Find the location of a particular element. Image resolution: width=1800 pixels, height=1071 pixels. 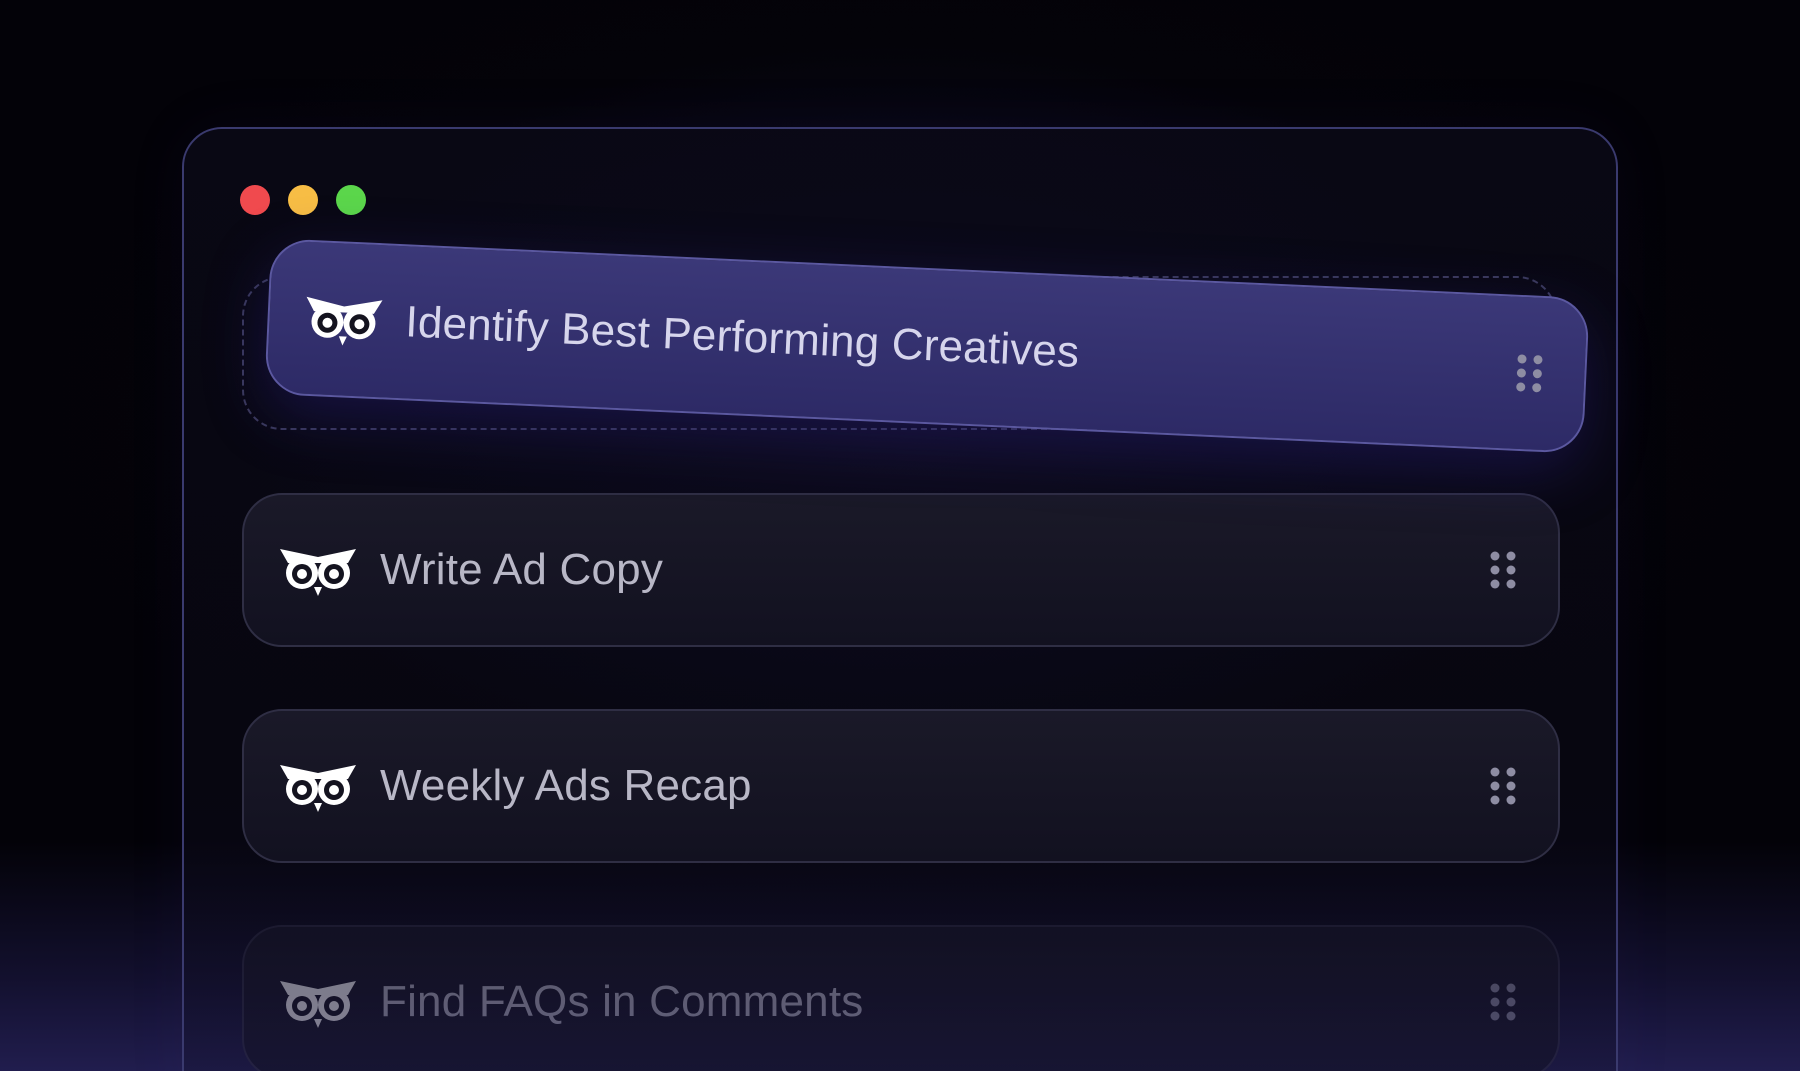

maximize-button is located at coordinates (351, 200).